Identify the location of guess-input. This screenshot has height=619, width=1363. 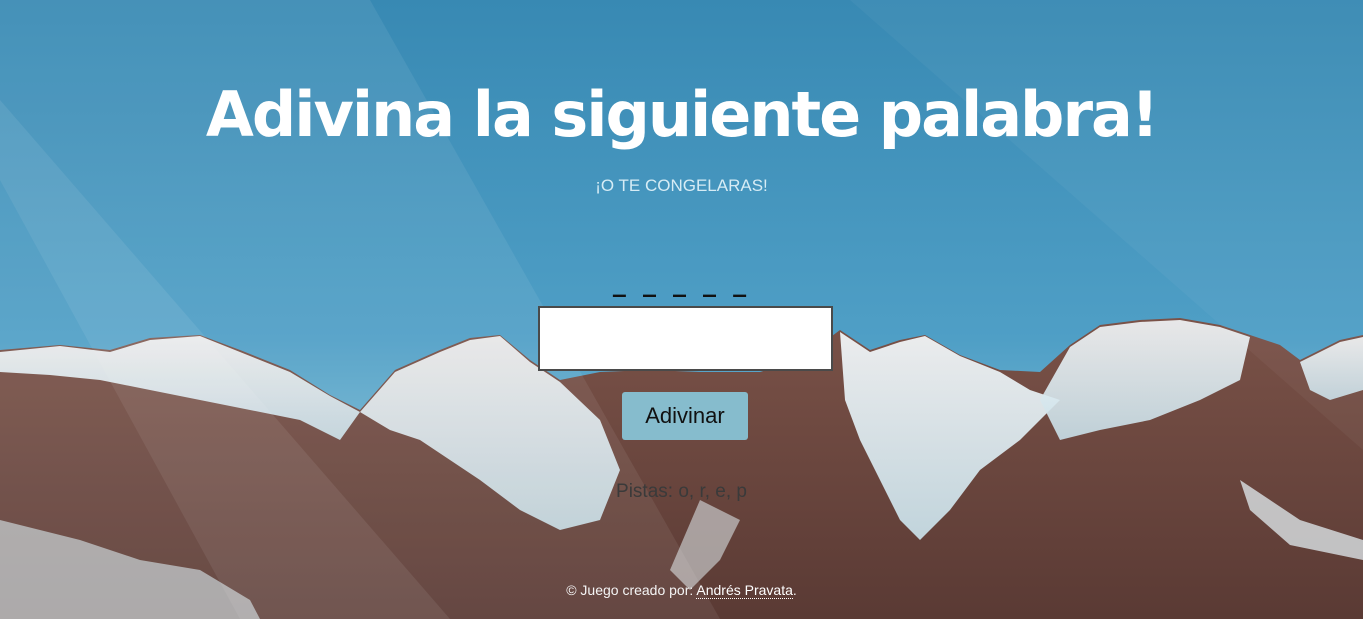
(685, 338).